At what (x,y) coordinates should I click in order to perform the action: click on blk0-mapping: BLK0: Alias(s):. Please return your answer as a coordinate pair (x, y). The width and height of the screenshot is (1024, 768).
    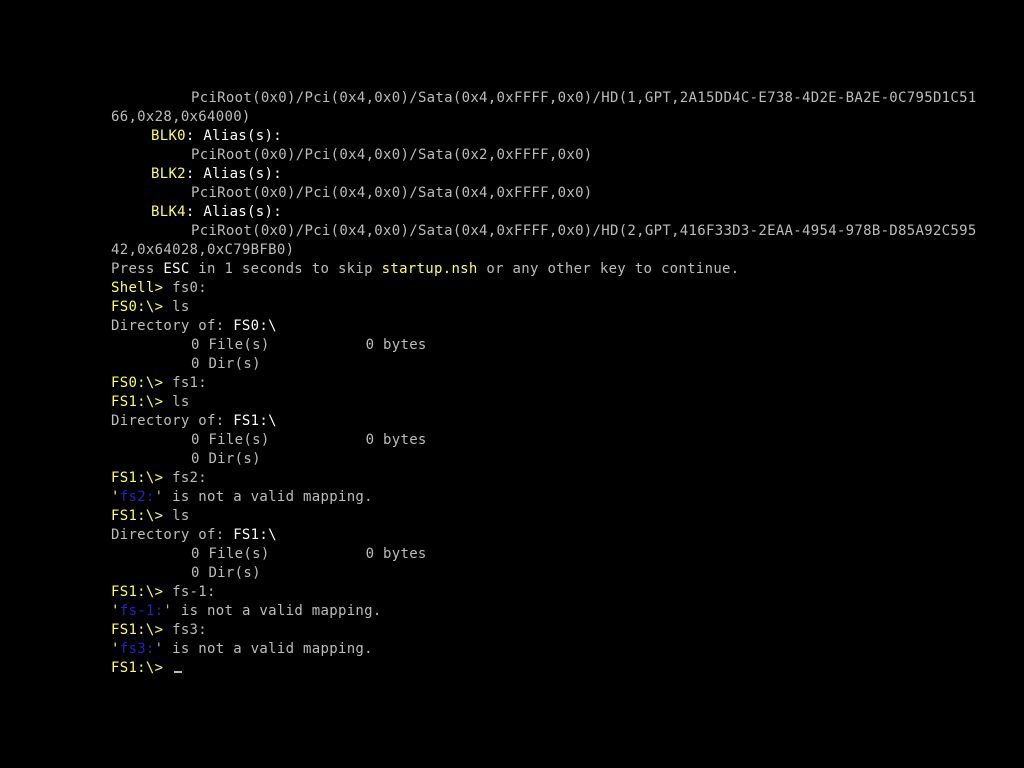
    Looking at the image, I should click on (561, 136).